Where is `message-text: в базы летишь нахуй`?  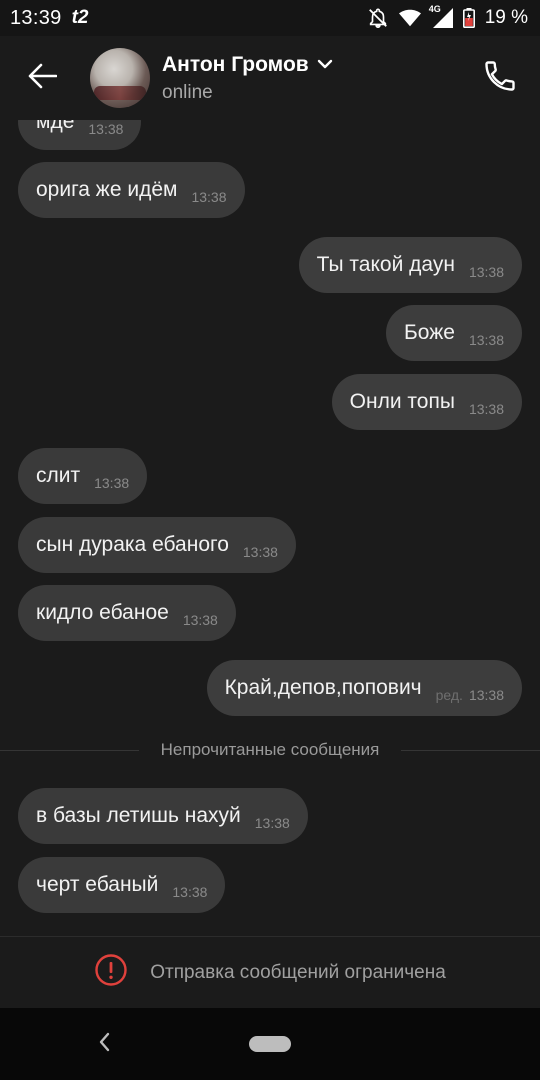
message-text: в базы летишь нахуй is located at coordinates (138, 815).